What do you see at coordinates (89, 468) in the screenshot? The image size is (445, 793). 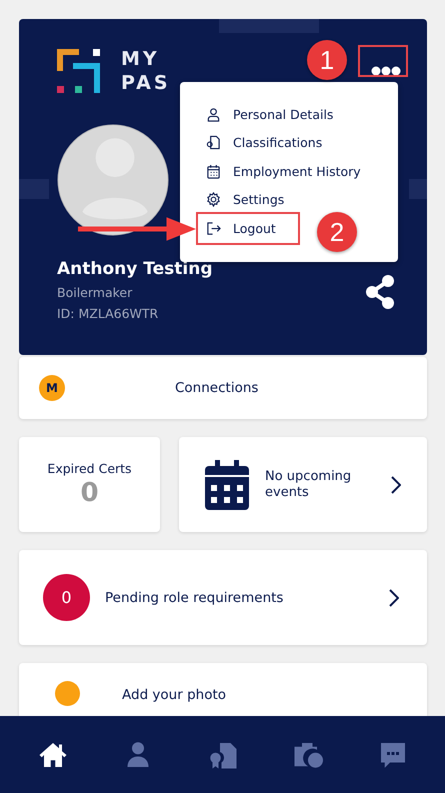 I see `expired-certs-label: Expired Certs` at bounding box center [89, 468].